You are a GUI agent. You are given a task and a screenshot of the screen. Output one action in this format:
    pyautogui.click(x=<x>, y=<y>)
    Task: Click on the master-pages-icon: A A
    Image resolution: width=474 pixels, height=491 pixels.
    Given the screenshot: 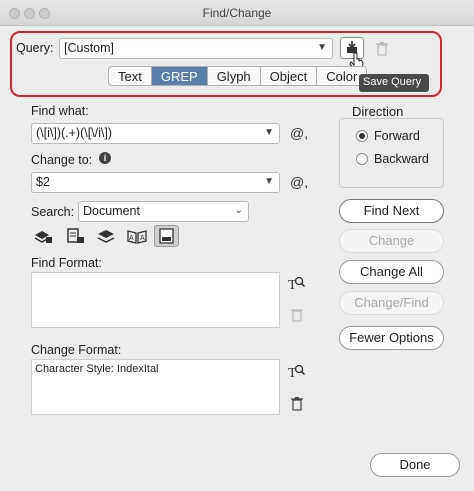 What is the action you would take?
    pyautogui.click(x=137, y=237)
    